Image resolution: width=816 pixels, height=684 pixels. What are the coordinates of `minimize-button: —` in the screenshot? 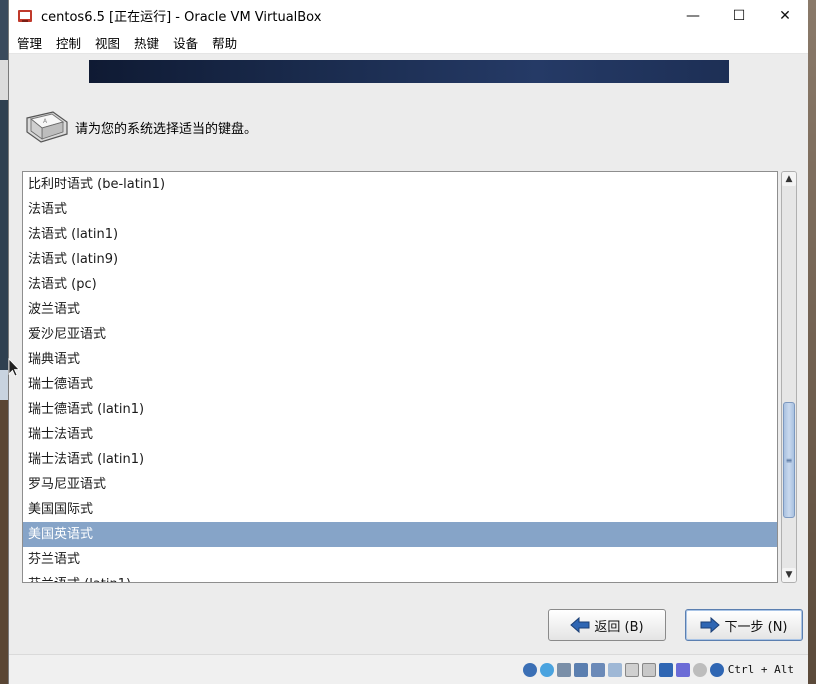 It's located at (693, 15).